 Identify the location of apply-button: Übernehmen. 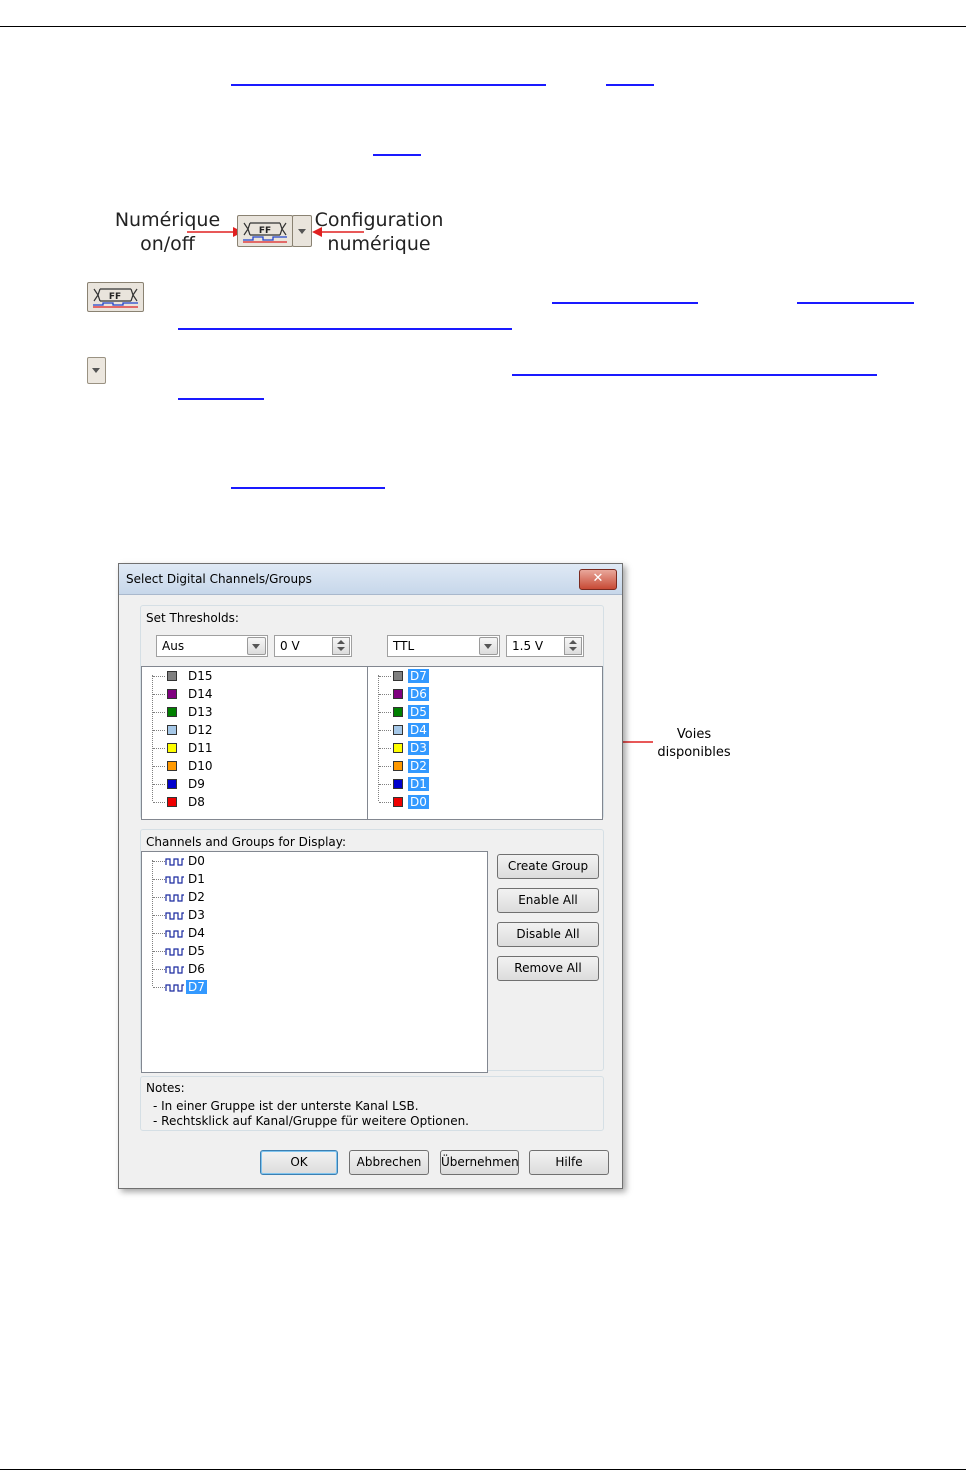
(479, 1162).